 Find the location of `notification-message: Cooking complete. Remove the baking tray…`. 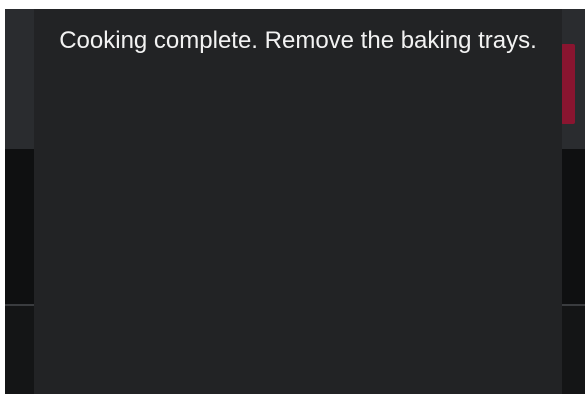

notification-message: Cooking complete. Remove the baking tray… is located at coordinates (298, 40).